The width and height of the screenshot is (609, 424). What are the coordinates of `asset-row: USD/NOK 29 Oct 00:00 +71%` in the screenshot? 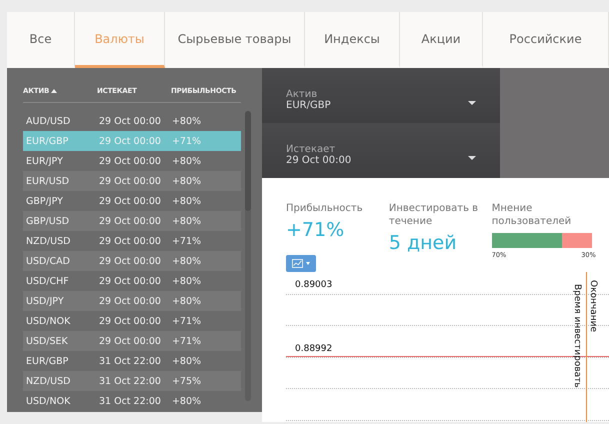 It's located at (132, 321).